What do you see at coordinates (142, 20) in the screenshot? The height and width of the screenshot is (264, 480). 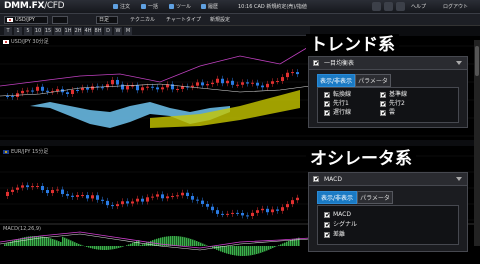 I see `technical-button: テクニカル` at bounding box center [142, 20].